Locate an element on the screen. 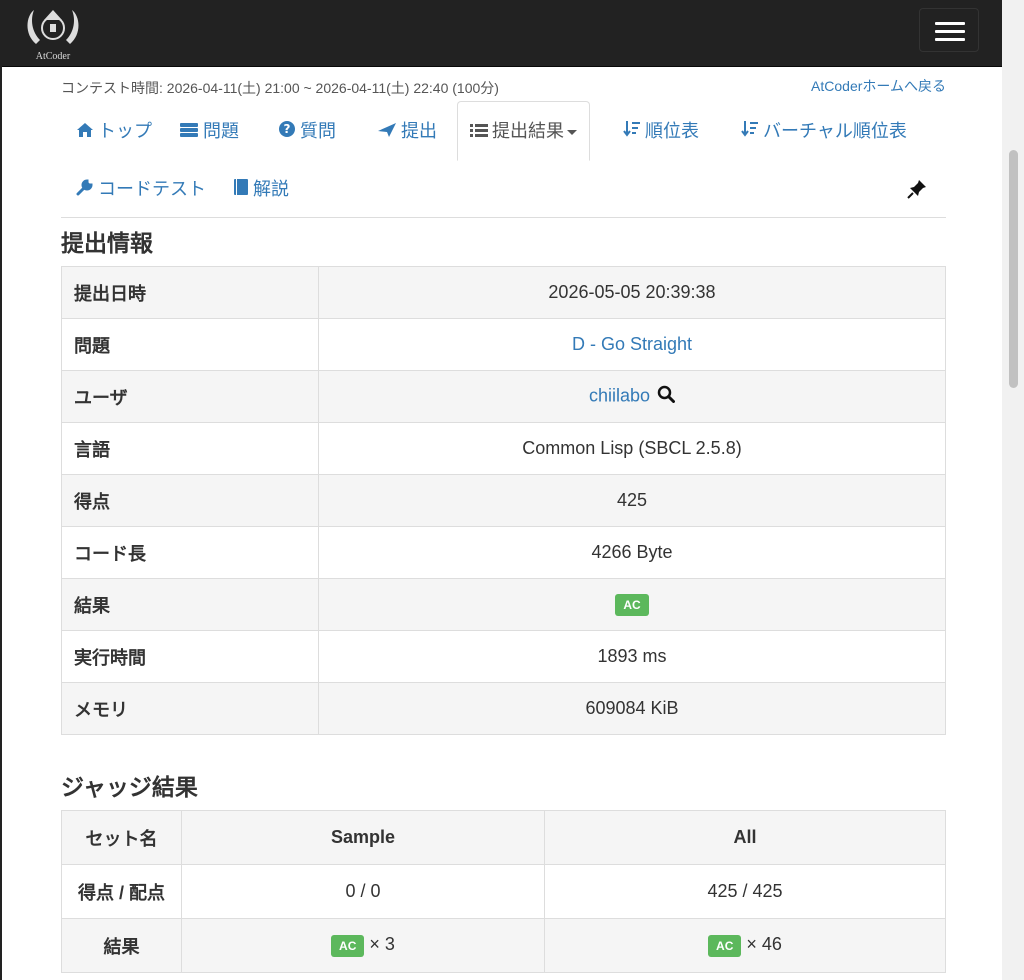 The image size is (1024, 980). tab-label: 提出結果 is located at coordinates (528, 131).